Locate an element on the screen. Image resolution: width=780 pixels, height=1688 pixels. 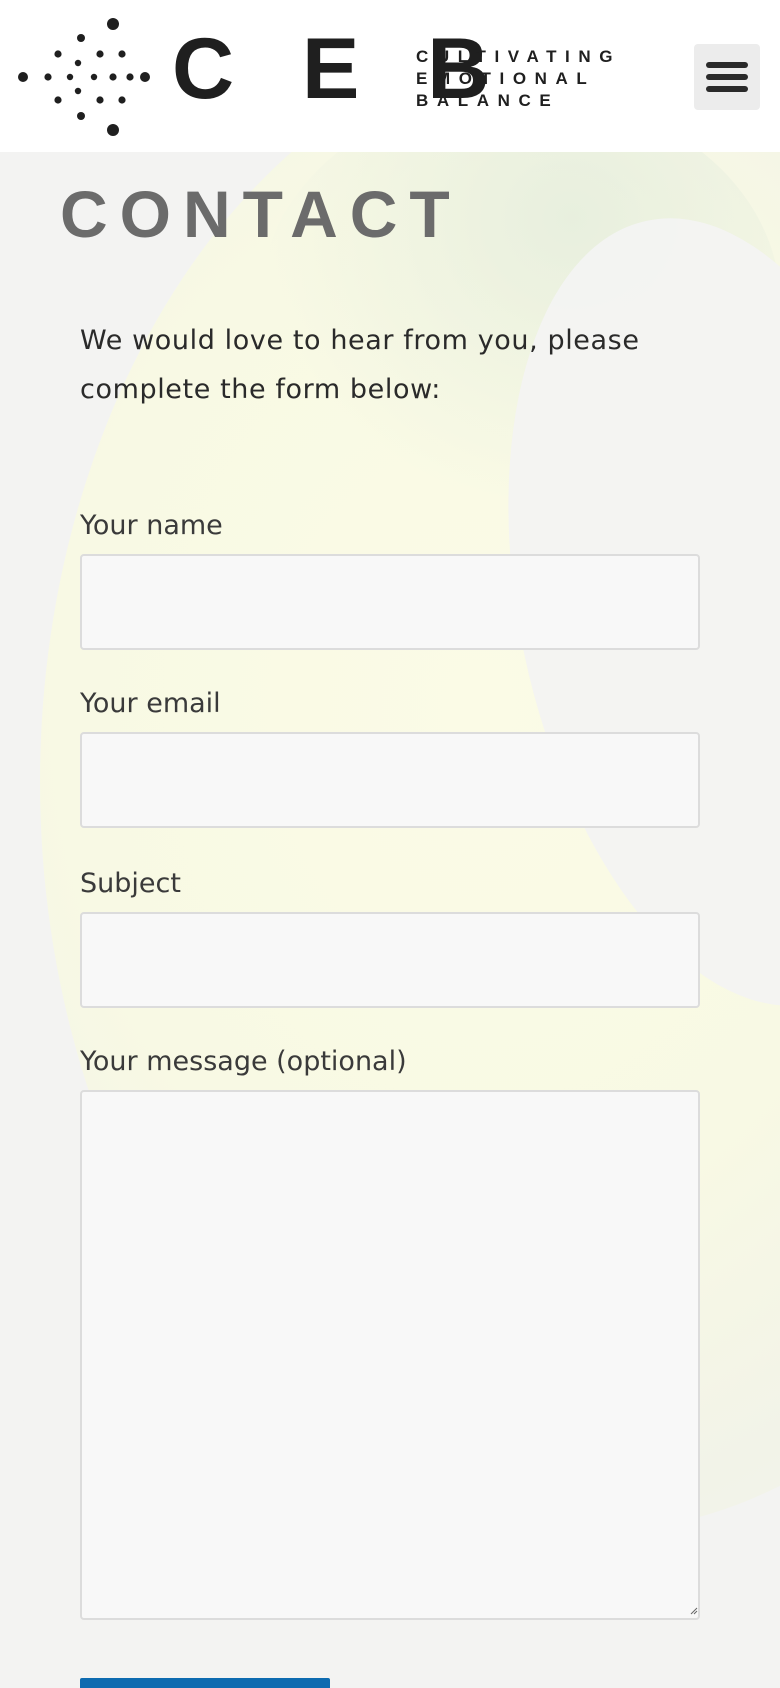
menu-toggle-button is located at coordinates (727, 77).